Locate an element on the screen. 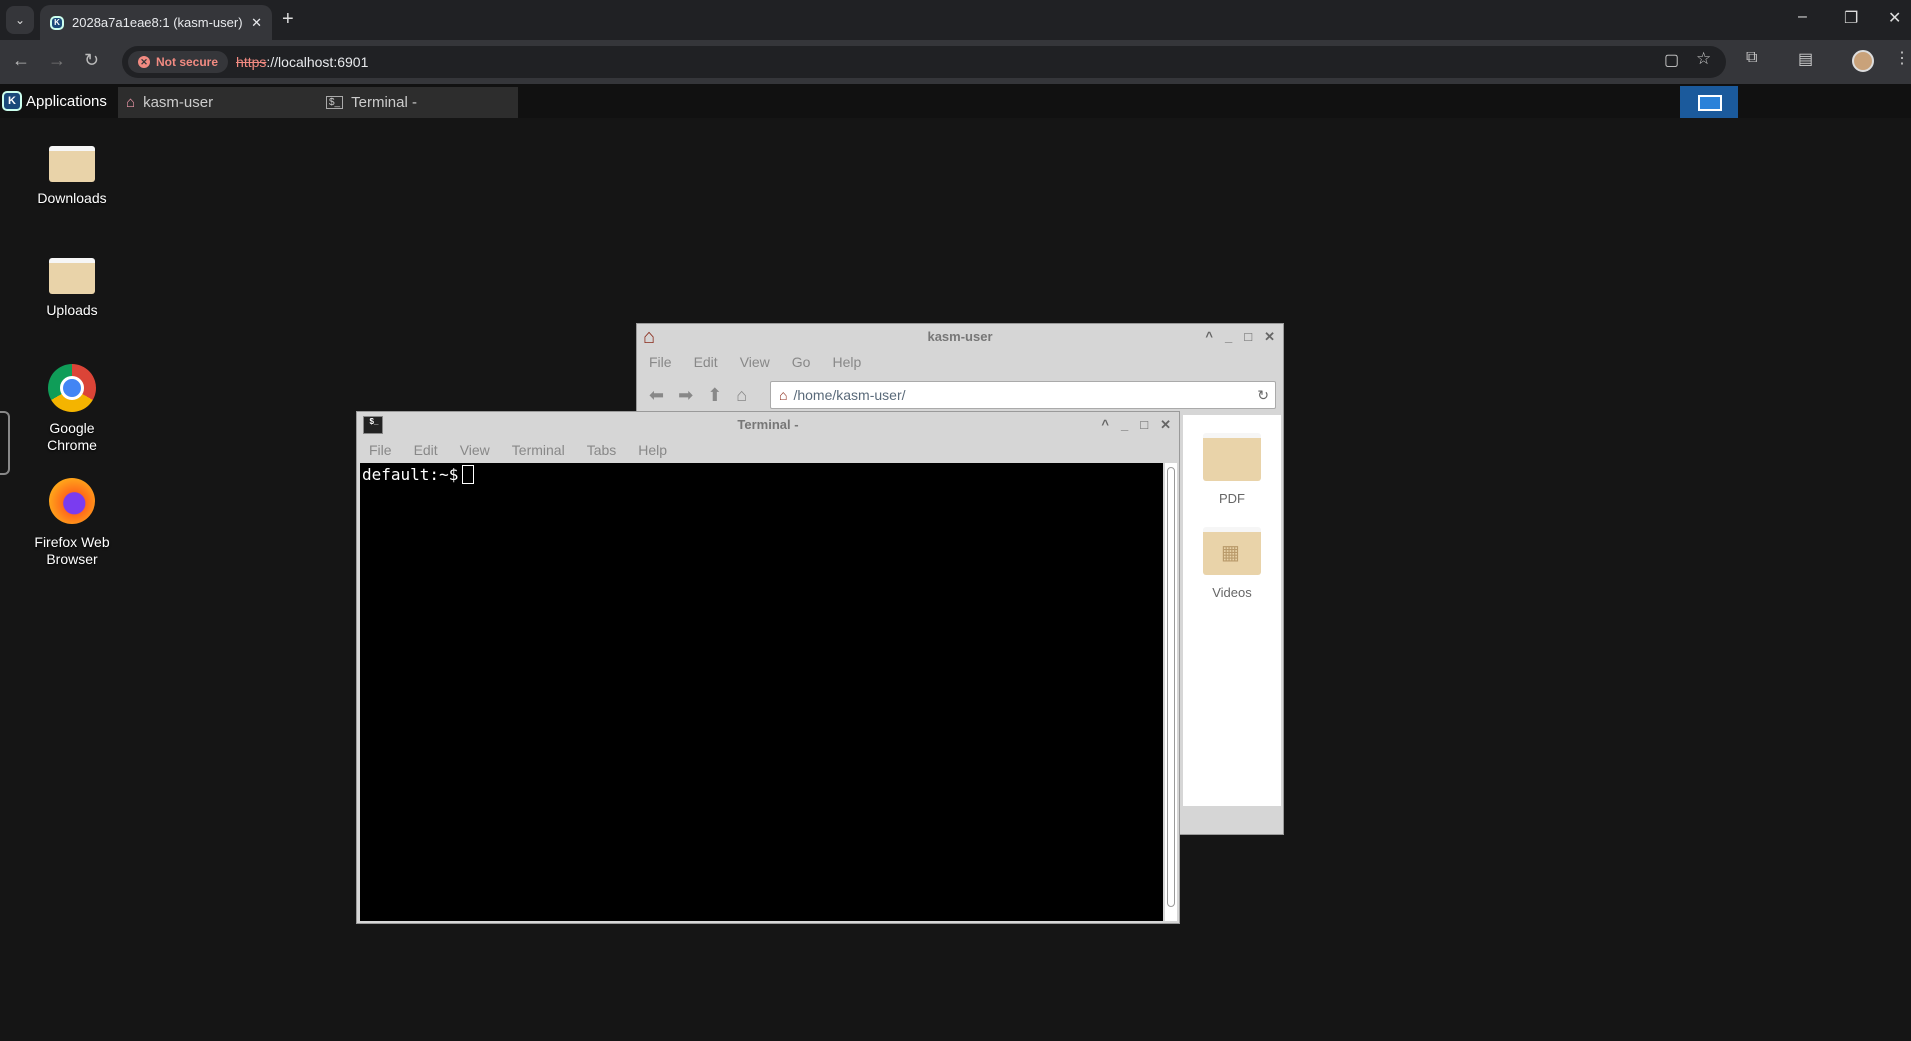 This screenshot has height=1041, width=1911. workspace-switcher is located at coordinates (1709, 102).